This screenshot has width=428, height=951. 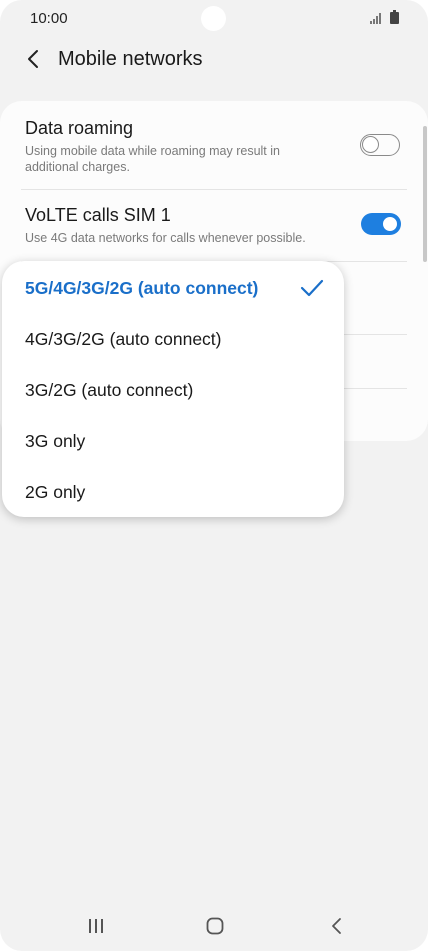 I want to click on volte-toggle, so click(x=381, y=224).